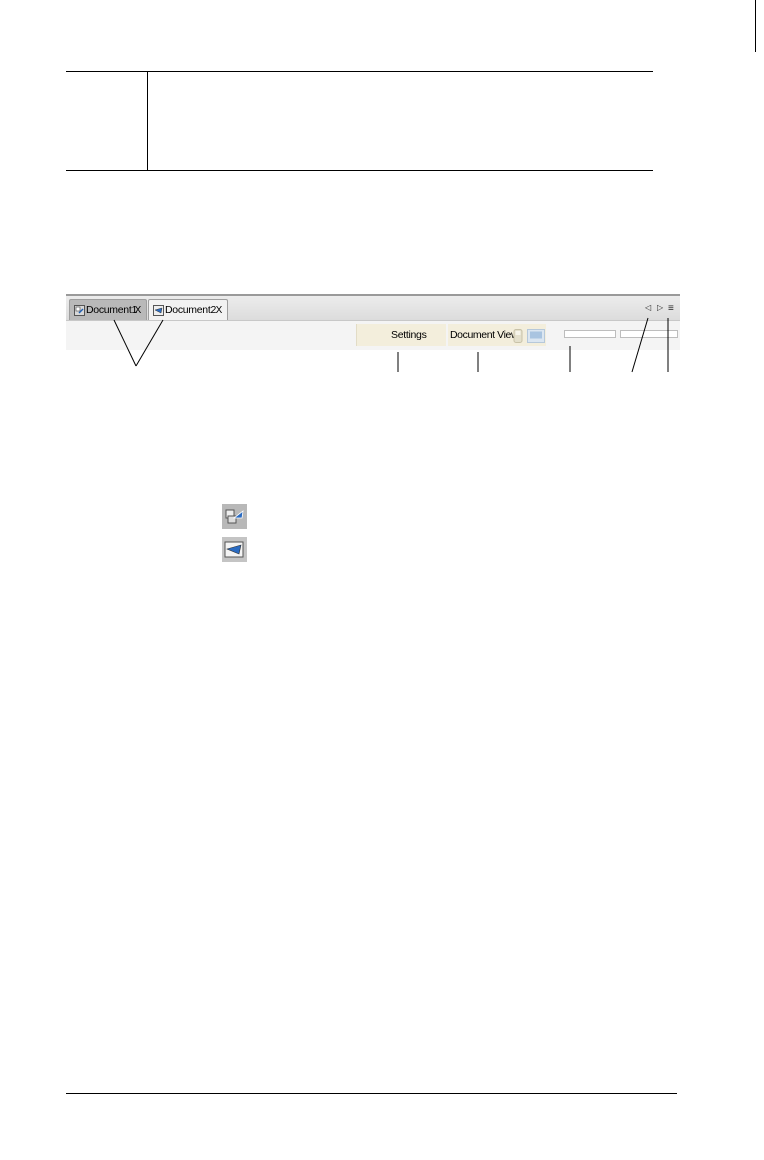  I want to click on callout-line-tabs-right, so click(149, 343).